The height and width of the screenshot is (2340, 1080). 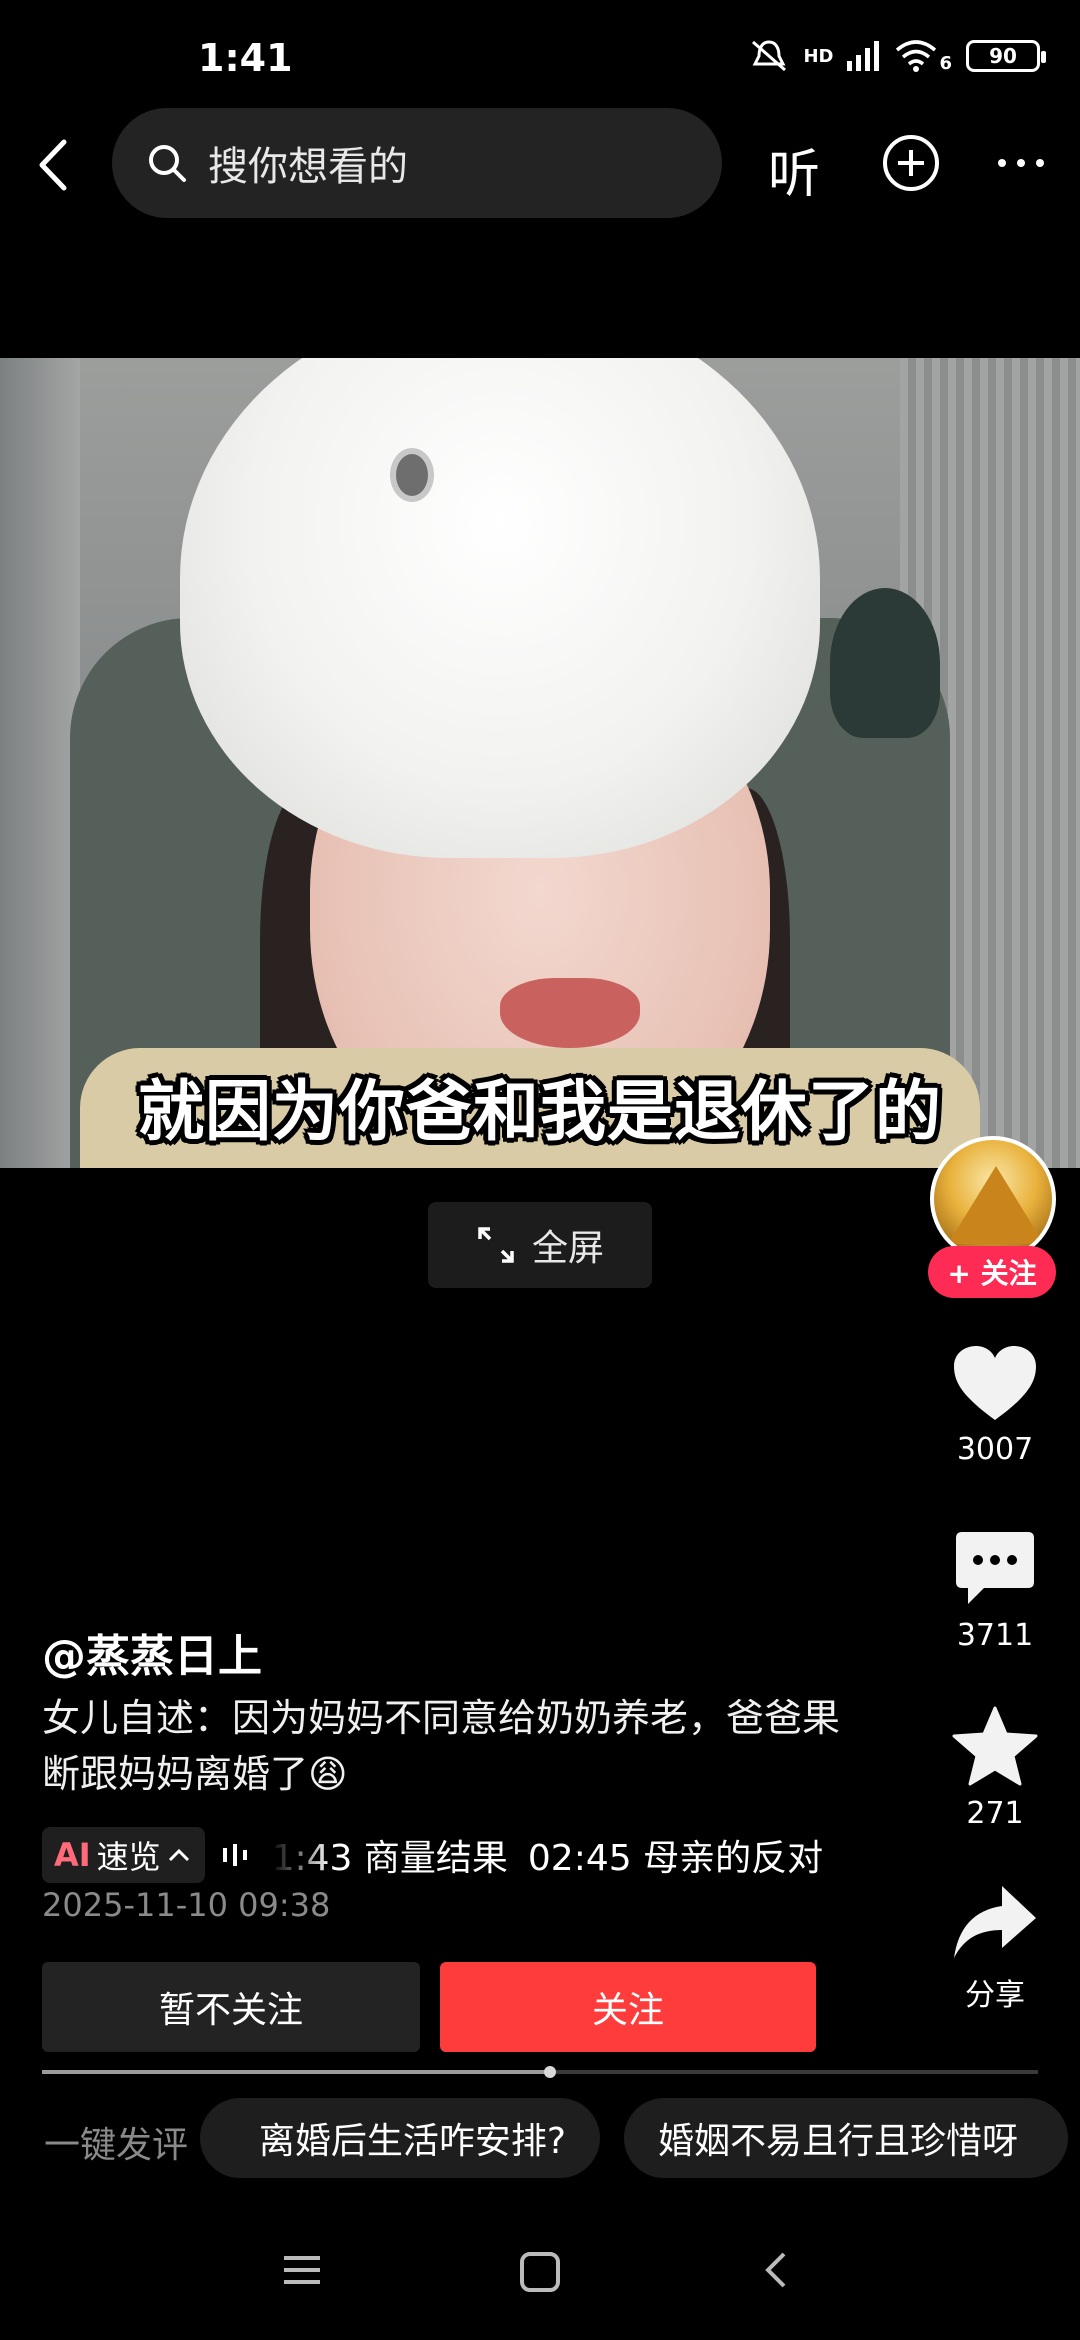 What do you see at coordinates (846, 2138) in the screenshot?
I see `quick-comment-chip: 婚姻不易且行且珍惜呀` at bounding box center [846, 2138].